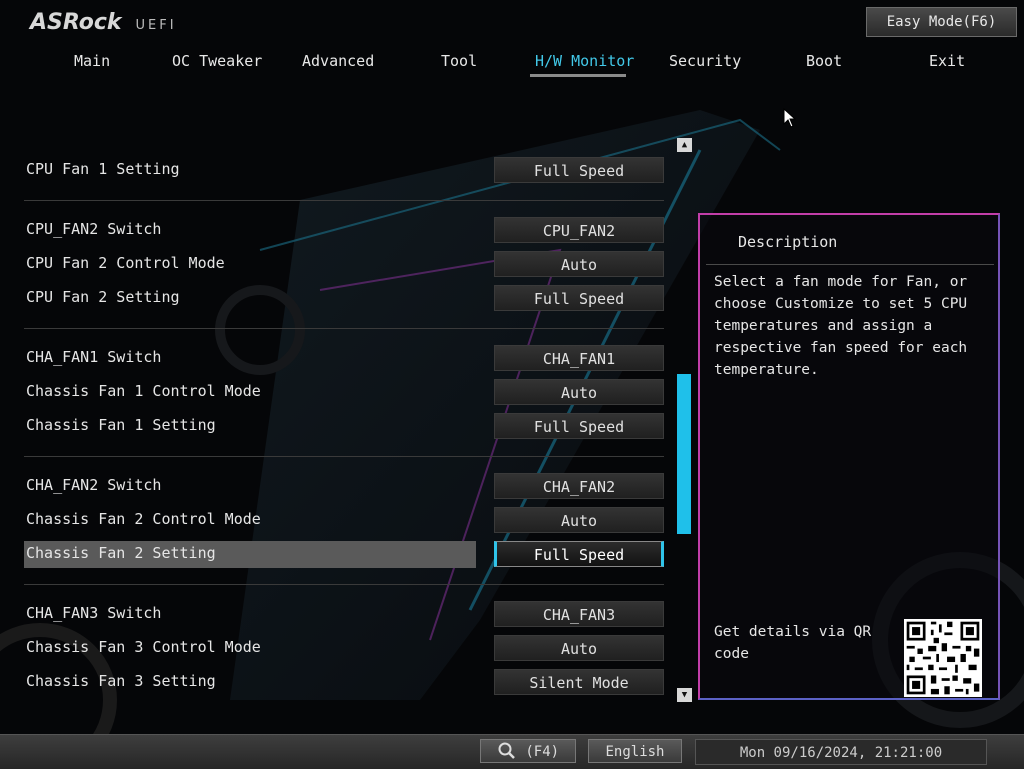  What do you see at coordinates (684, 695) in the screenshot?
I see `scroll-down-icon: ▼` at bounding box center [684, 695].